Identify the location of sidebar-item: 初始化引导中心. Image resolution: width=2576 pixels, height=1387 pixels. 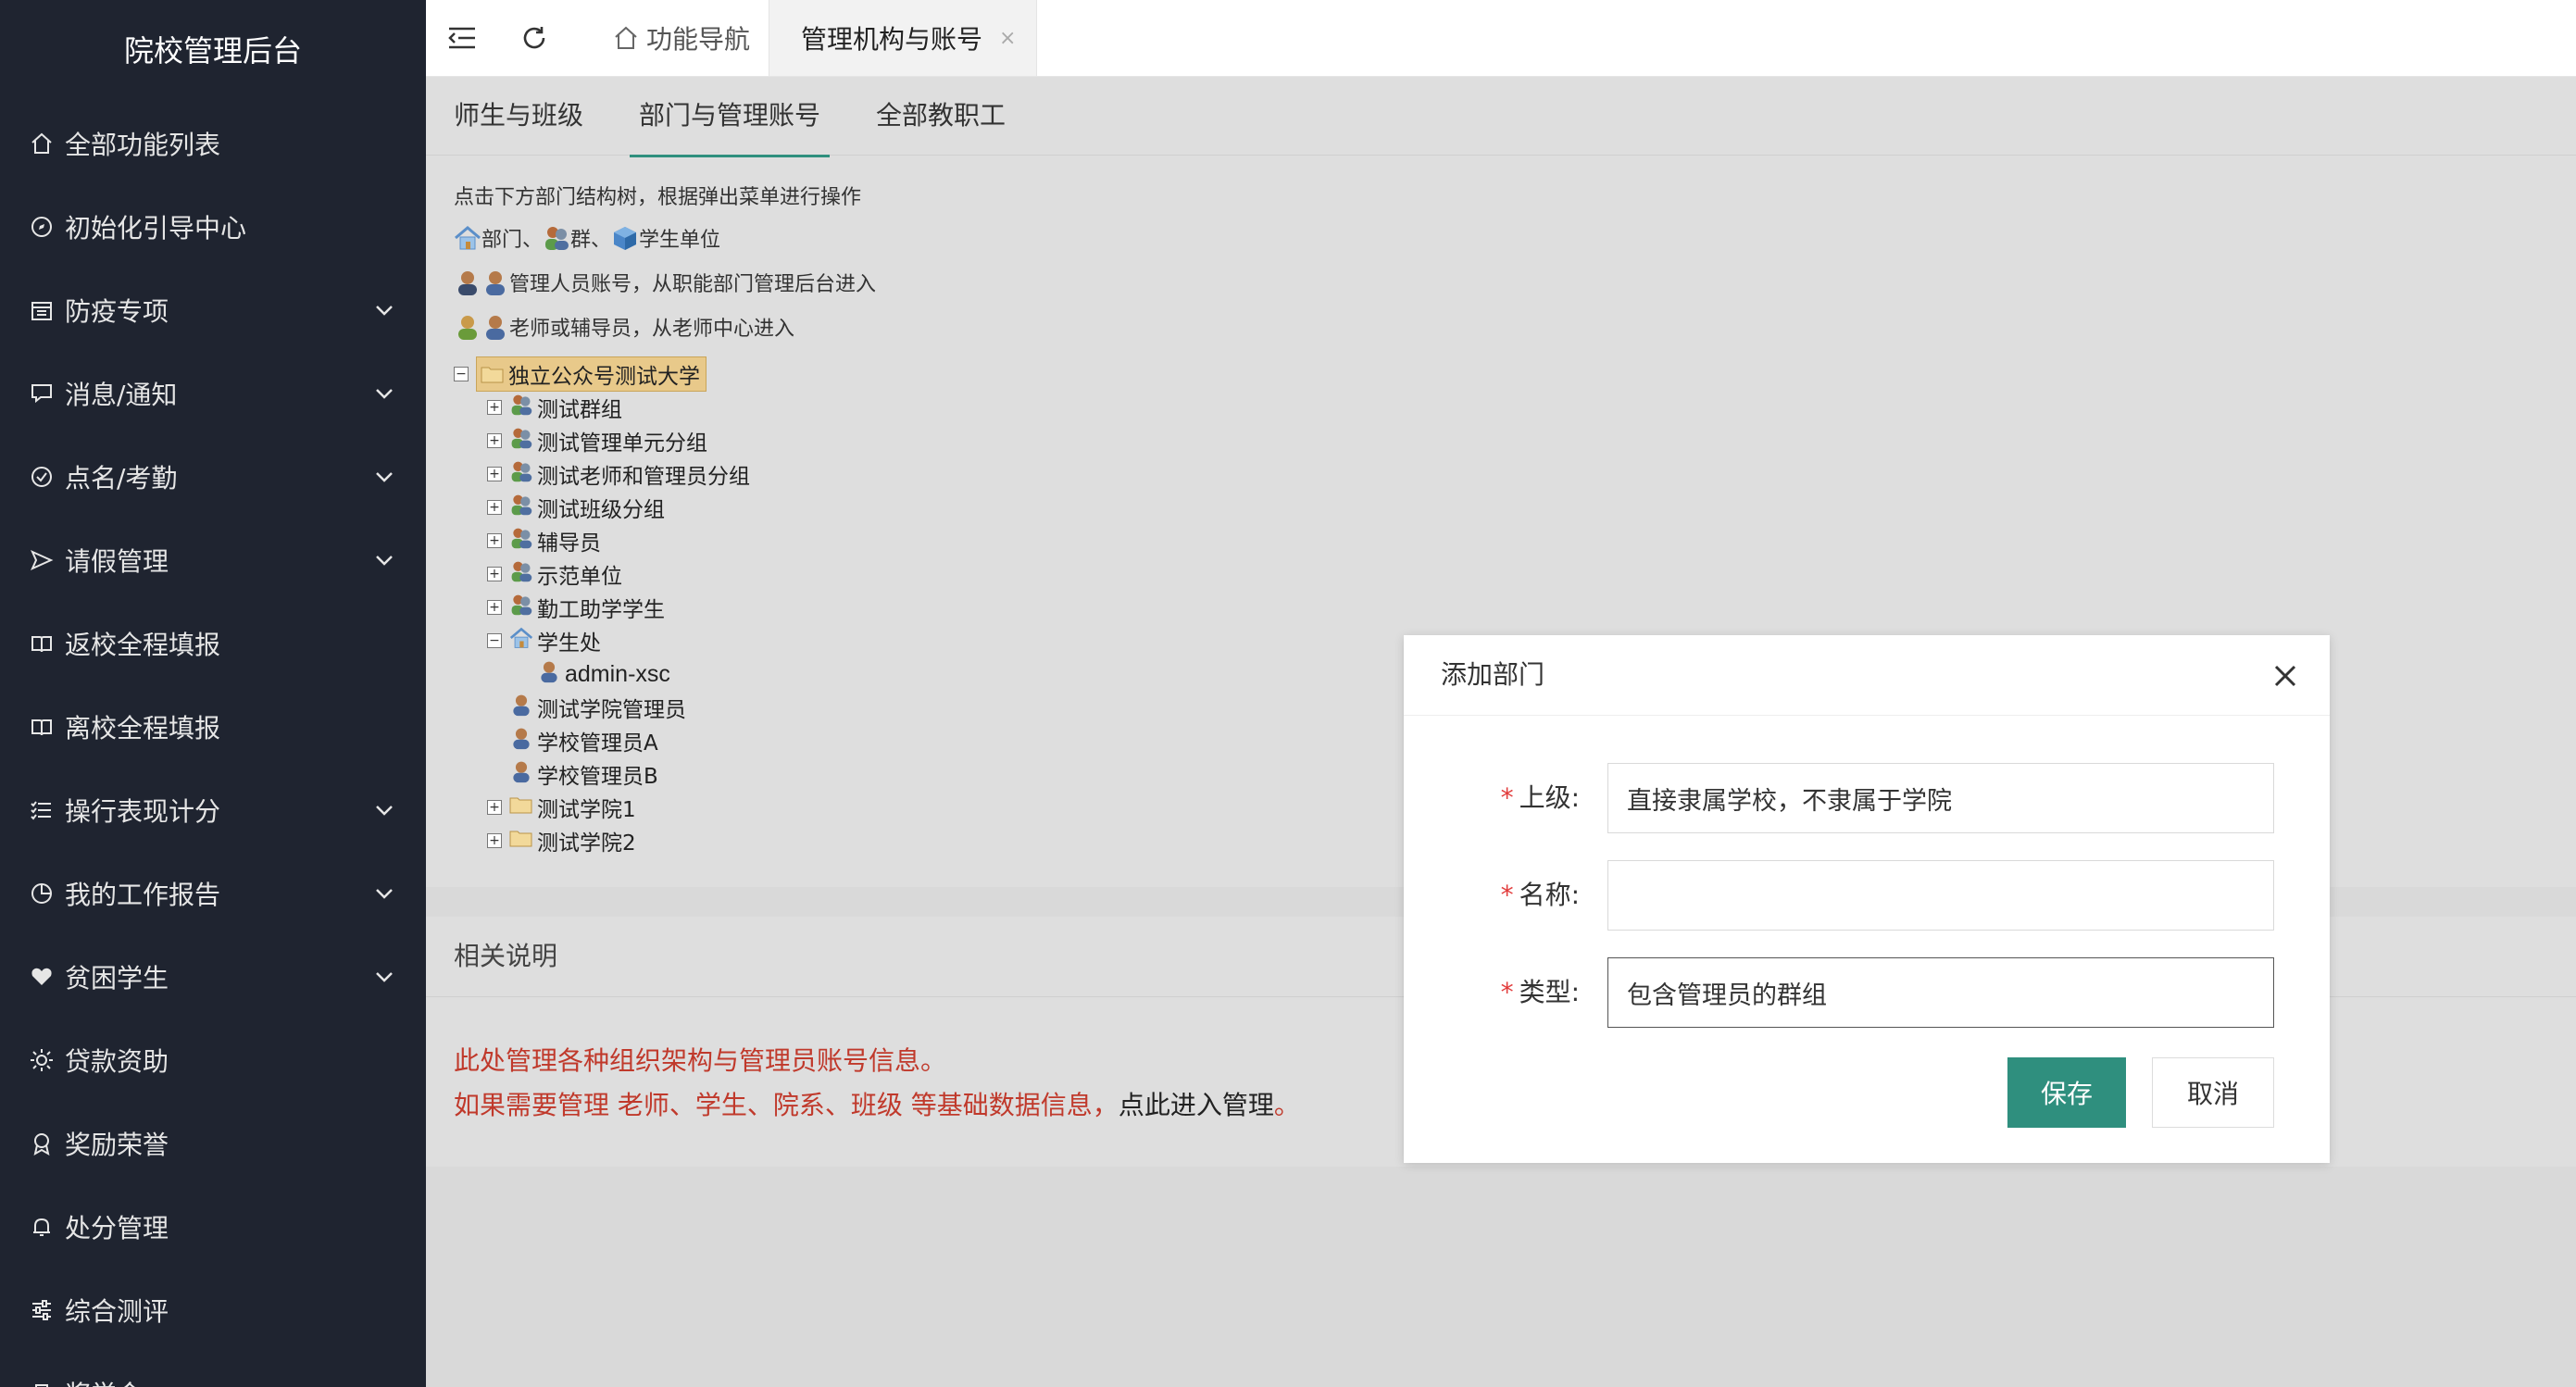
(213, 227).